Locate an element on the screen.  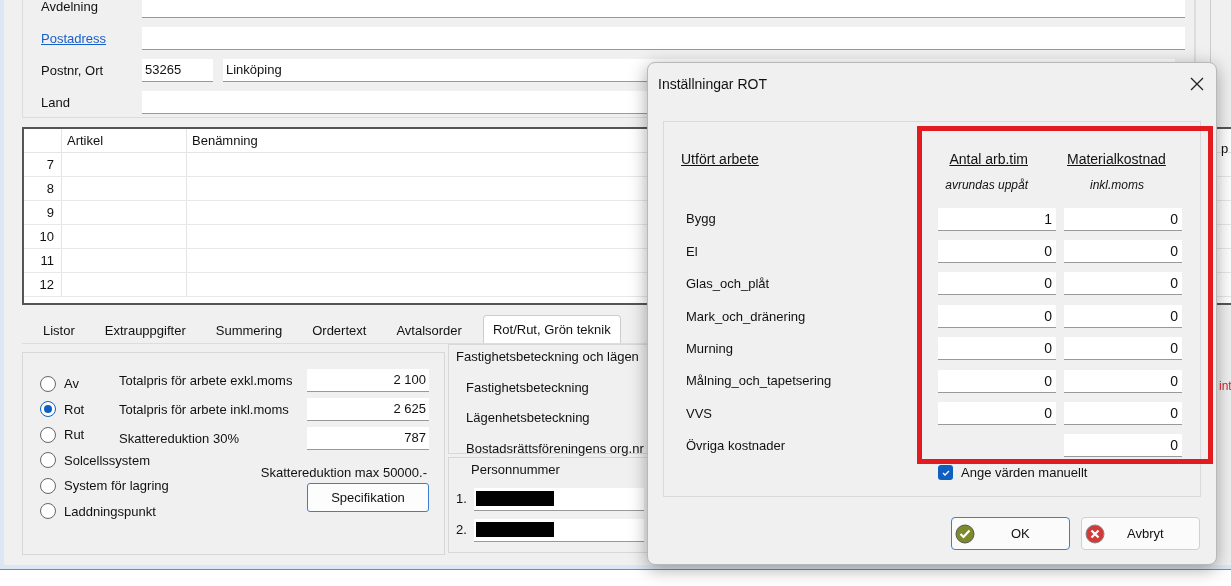
row-number: 12 is located at coordinates (43, 284).